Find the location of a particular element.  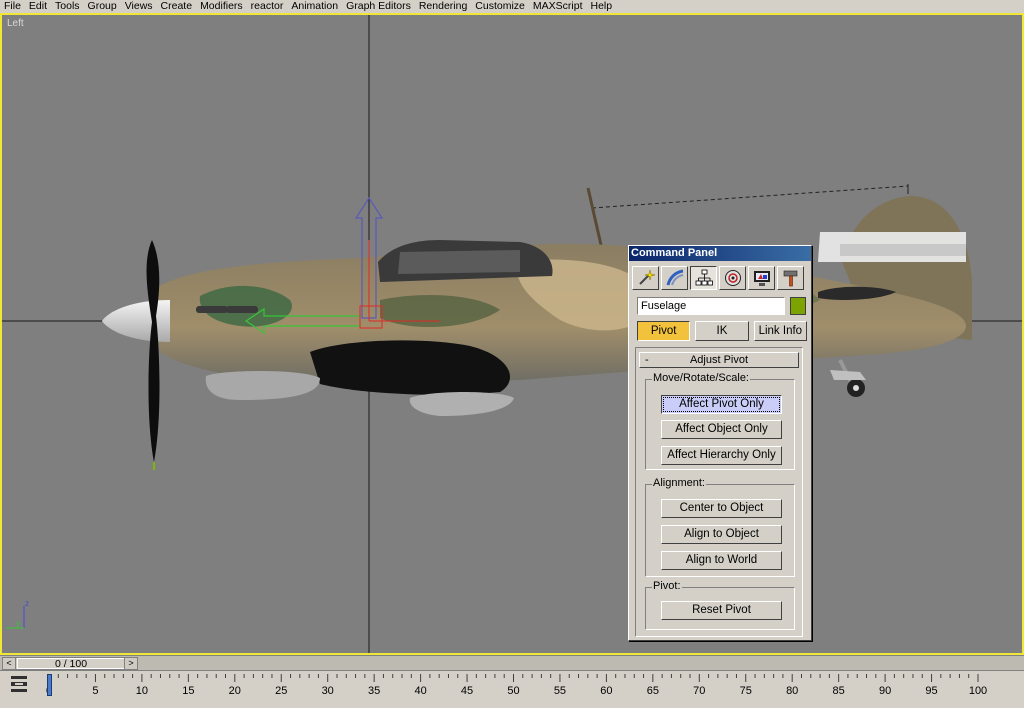

affect-object-only-button: Affect Object Only is located at coordinates (721, 429).